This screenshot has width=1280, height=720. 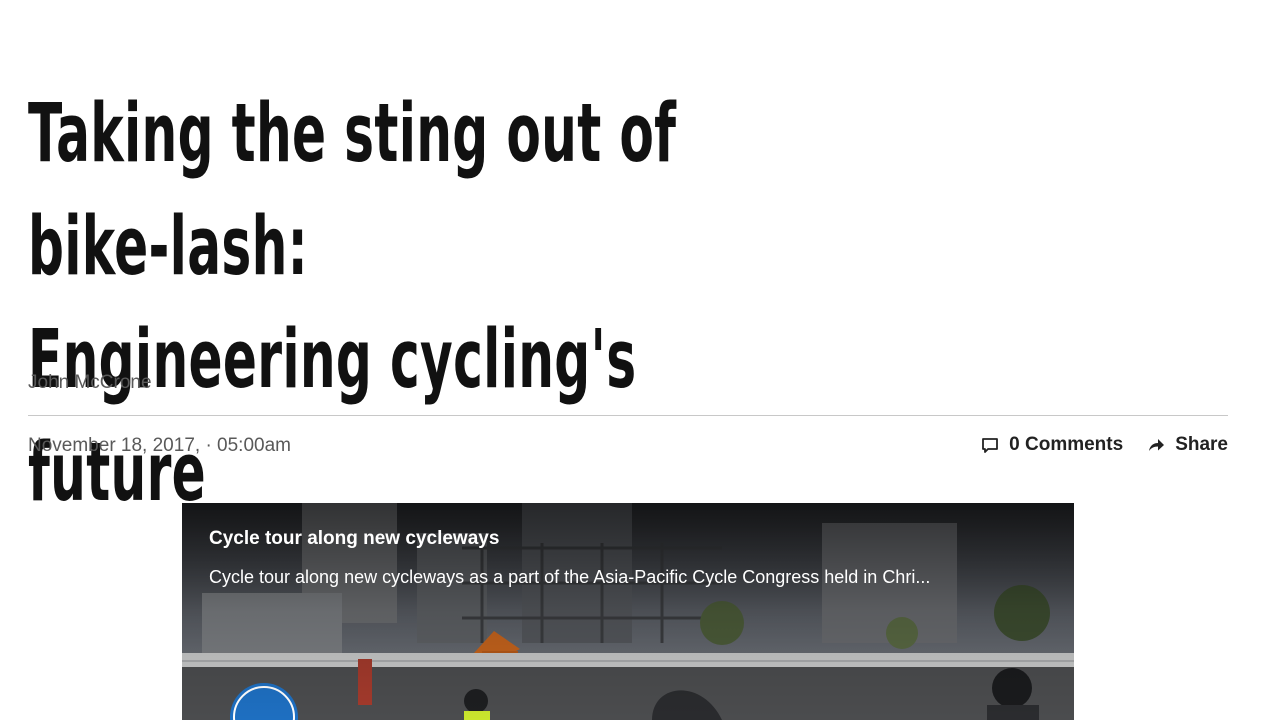 I want to click on comments-label: 0 Comments, so click(x=1066, y=444).